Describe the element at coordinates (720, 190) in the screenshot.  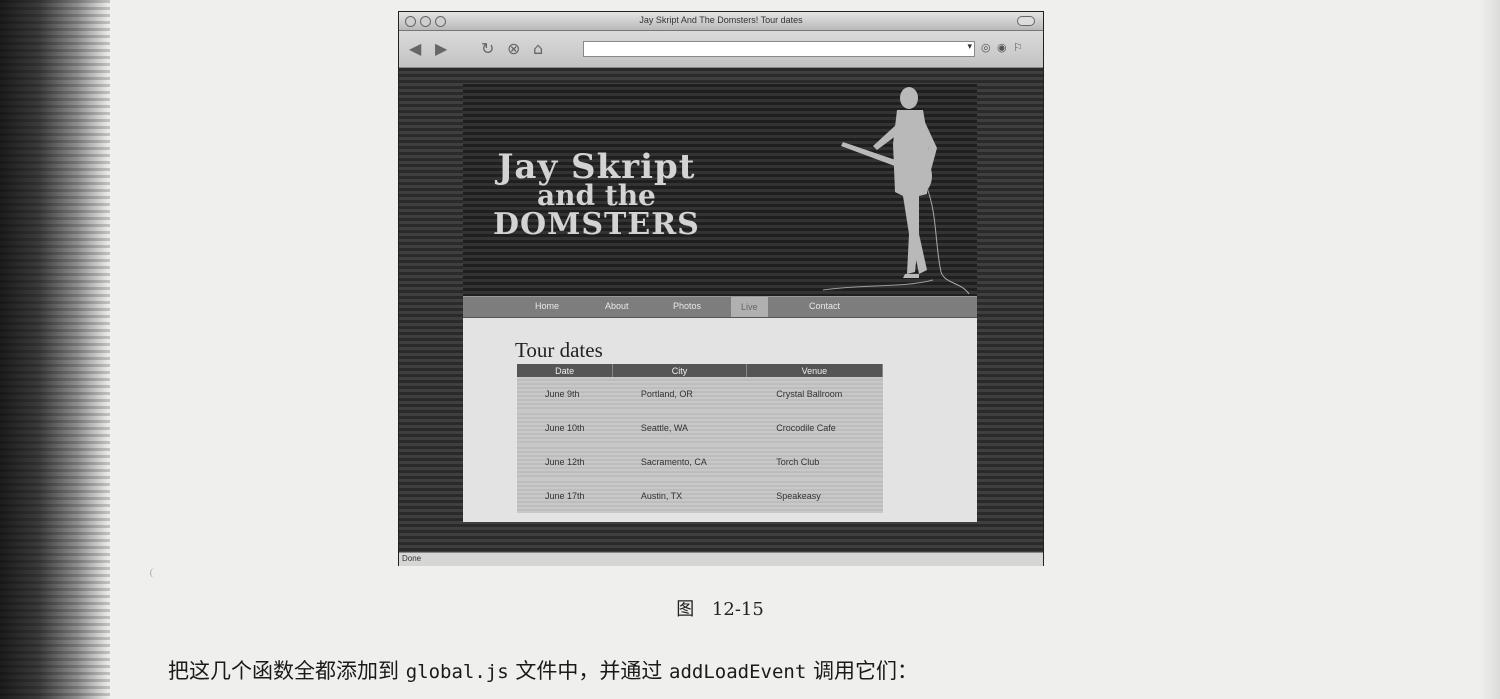
I see `site-header: Jay Skript and the DOMSTERS` at that location.